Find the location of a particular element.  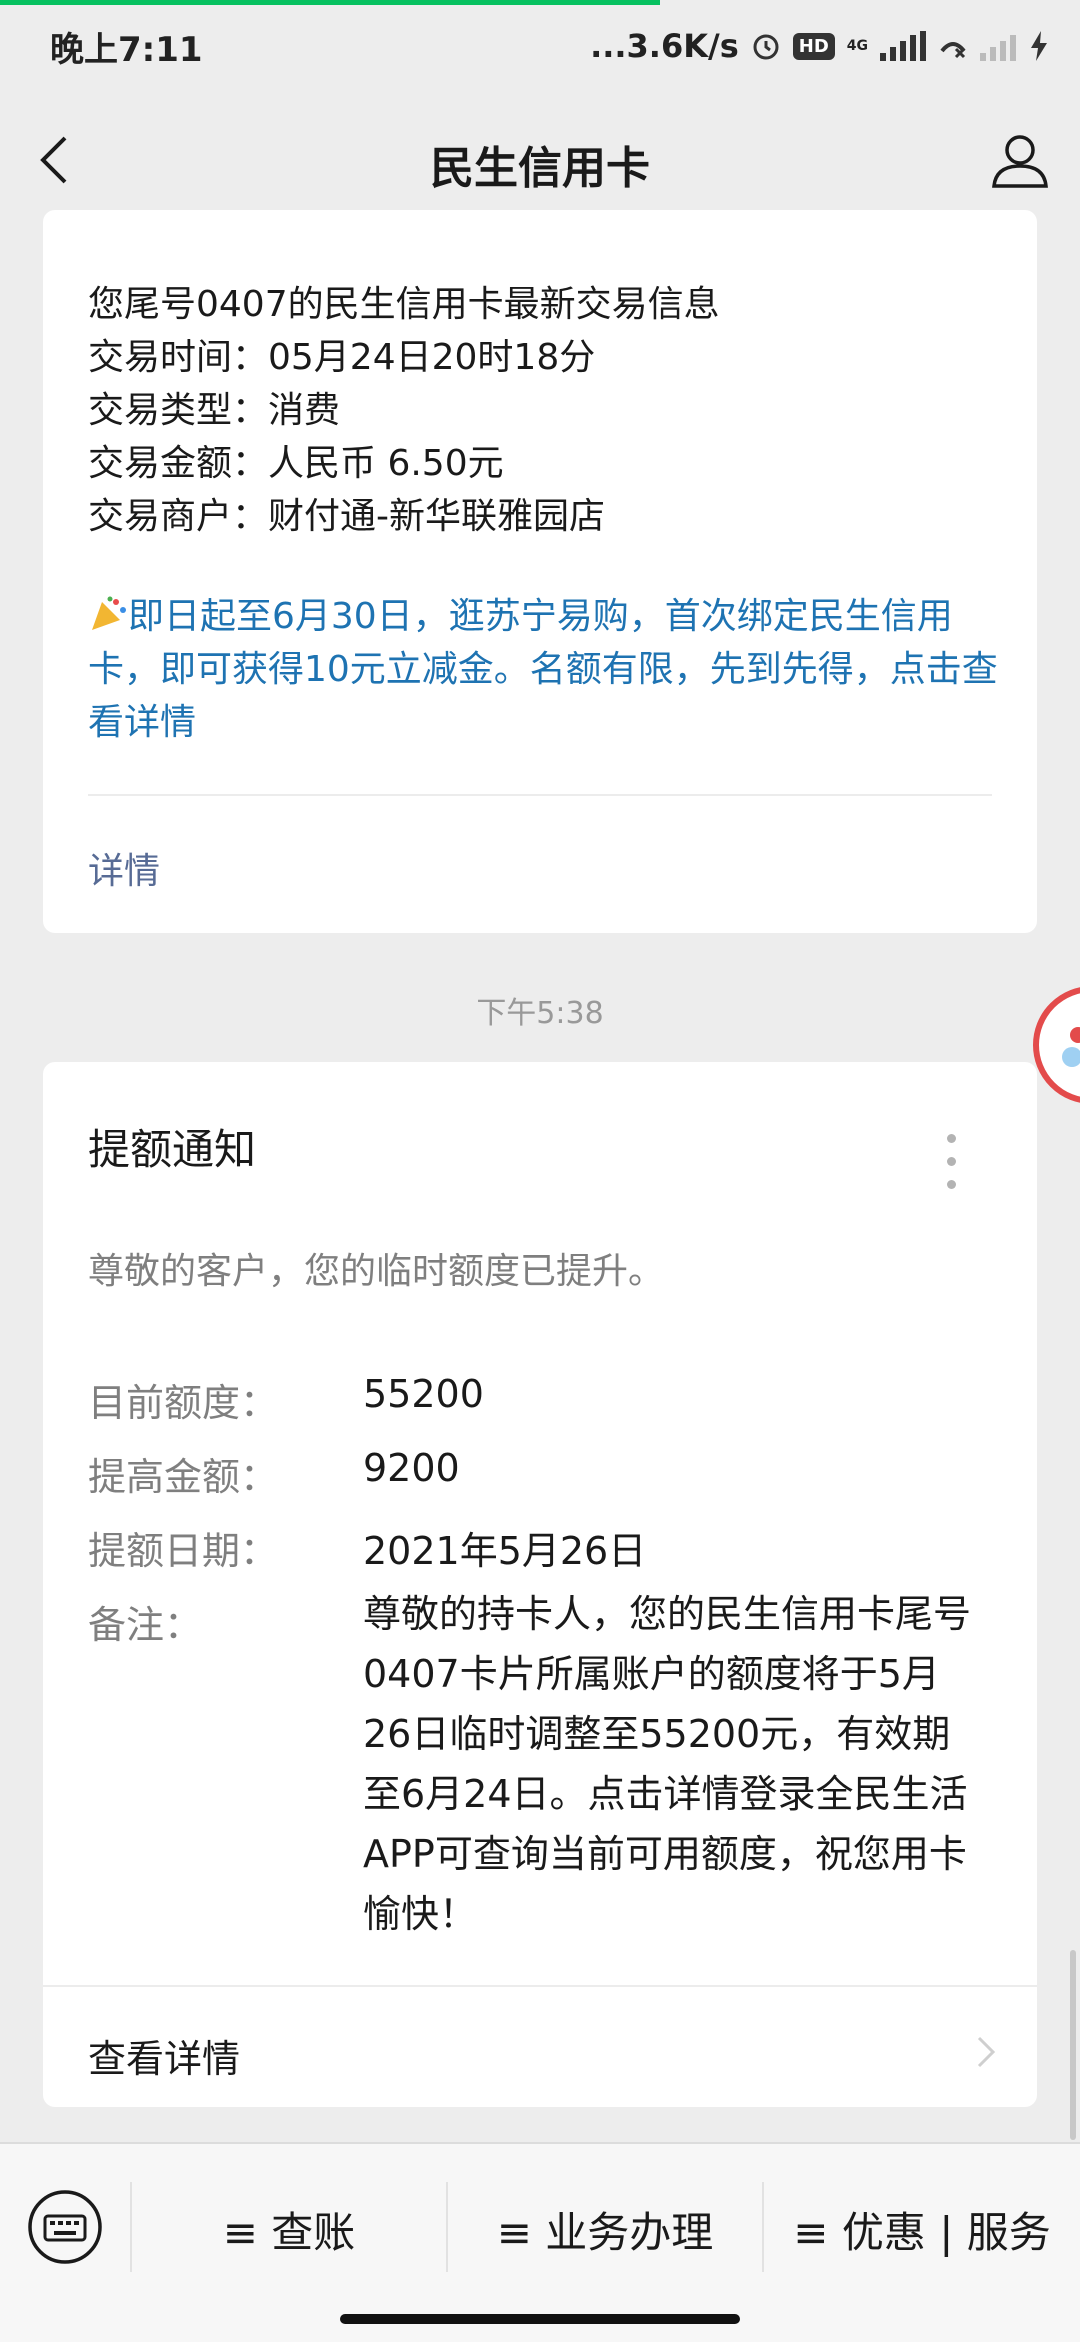

status-bar: 晚上7:11 ...3.6K/s HD 4G is located at coordinates (540, 46).